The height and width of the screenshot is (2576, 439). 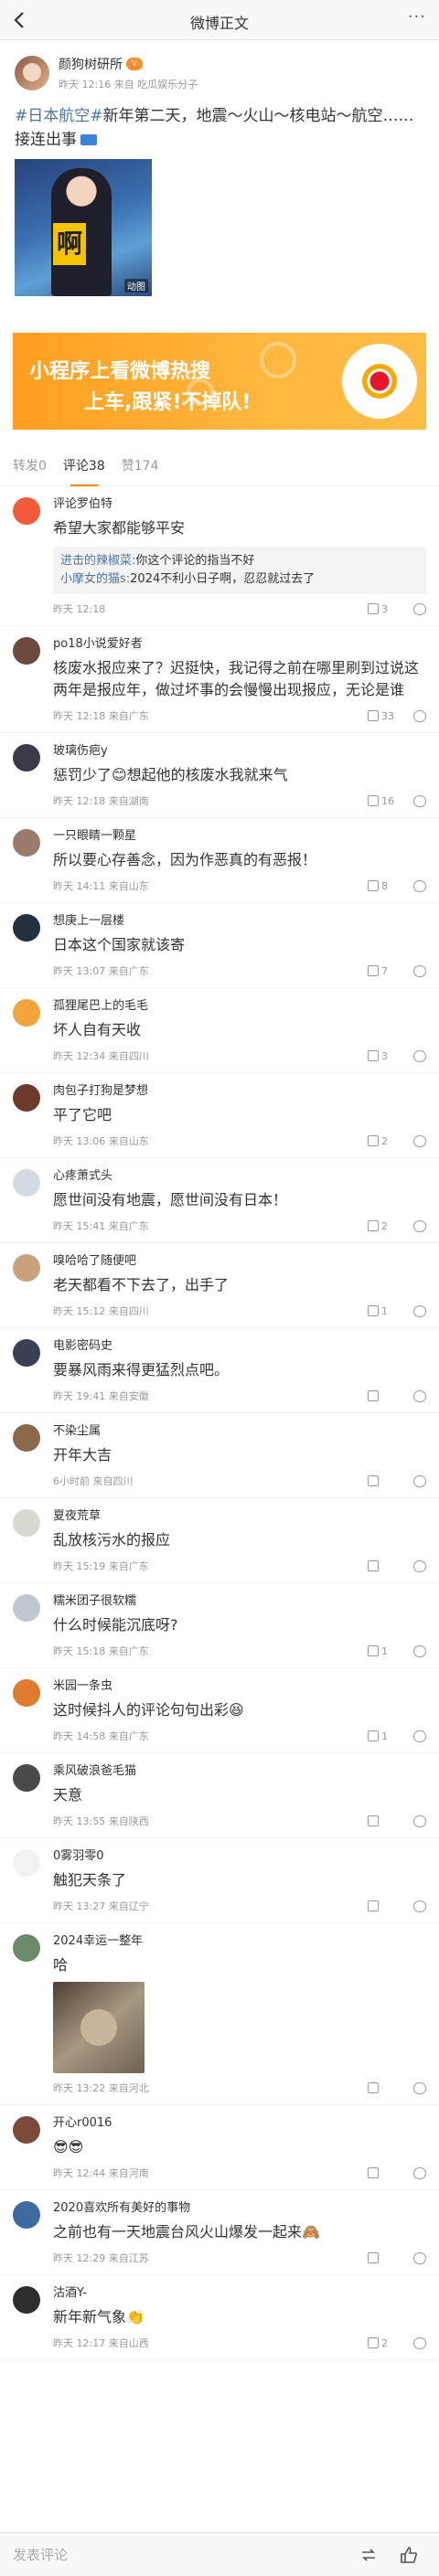 What do you see at coordinates (219, 1115) in the screenshot?
I see `comment-item: 肉包子打狗是梦想 平了它吧 昨天 13:06 来自山东 2` at bounding box center [219, 1115].